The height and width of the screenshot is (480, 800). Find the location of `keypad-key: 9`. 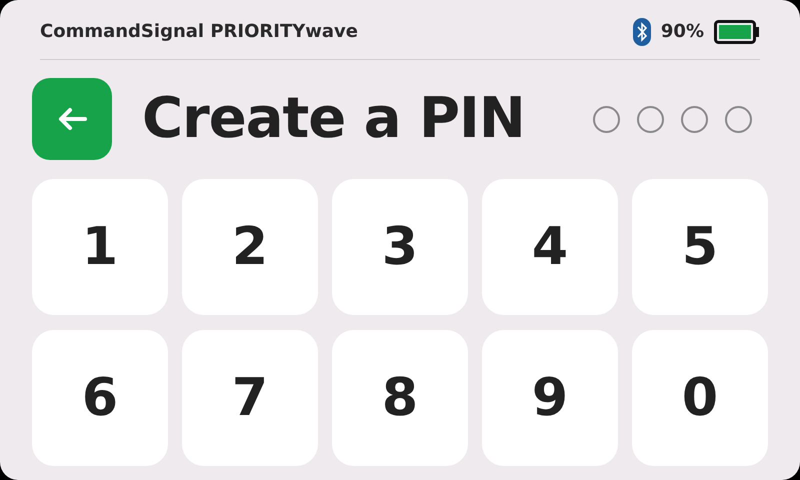

keypad-key: 9 is located at coordinates (550, 398).